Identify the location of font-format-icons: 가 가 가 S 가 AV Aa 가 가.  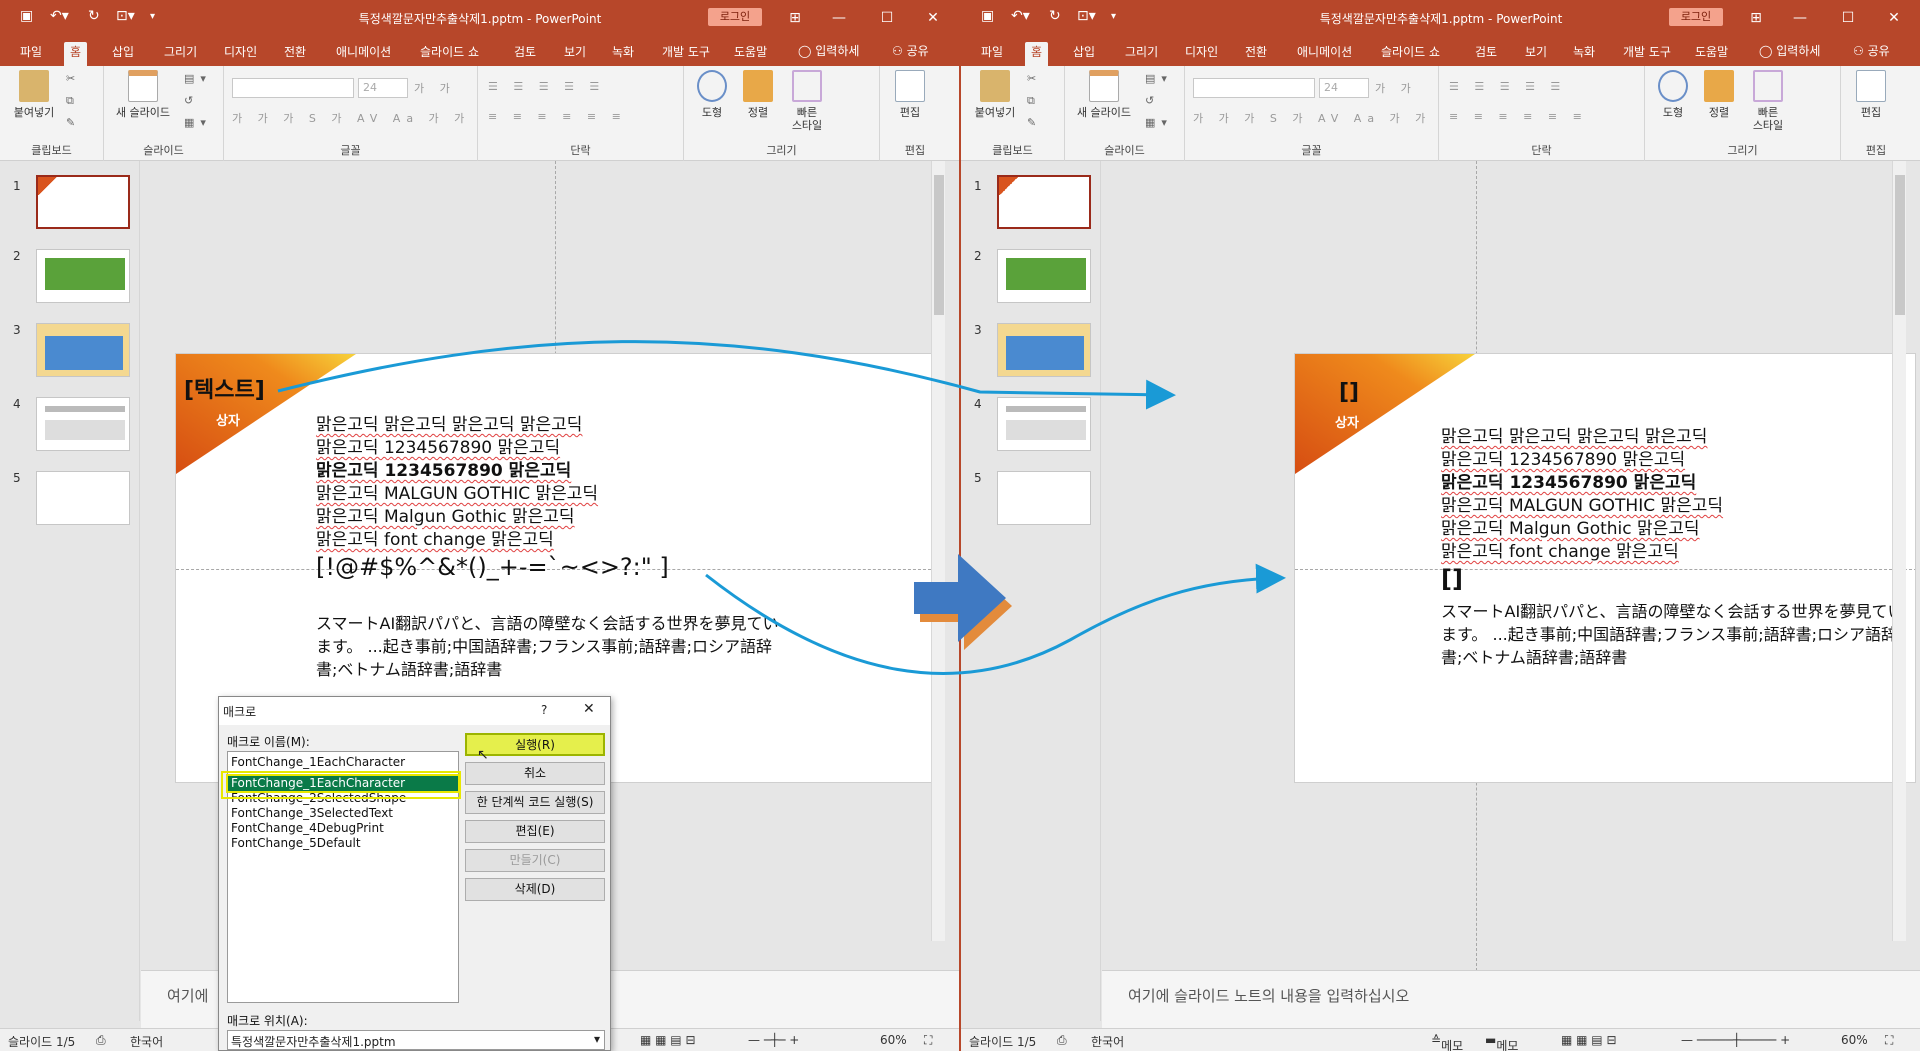
(351, 118).